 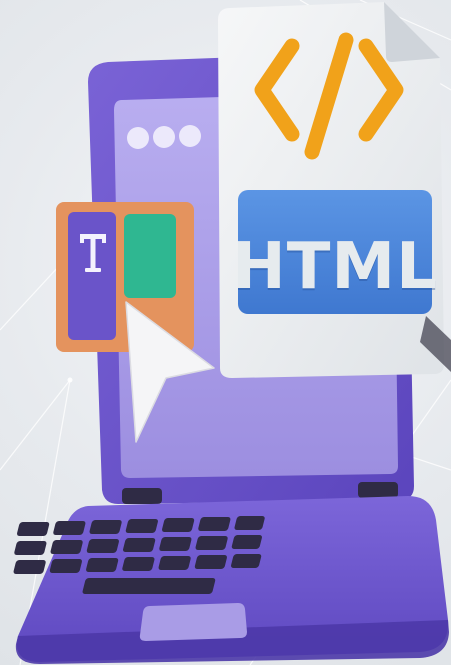 I want to click on html-badge-text: HTML, so click(x=335, y=267).